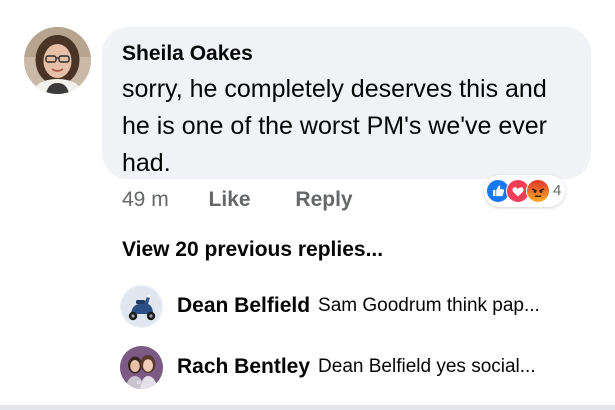  Describe the element at coordinates (230, 199) in the screenshot. I see `like-button: Like` at that location.